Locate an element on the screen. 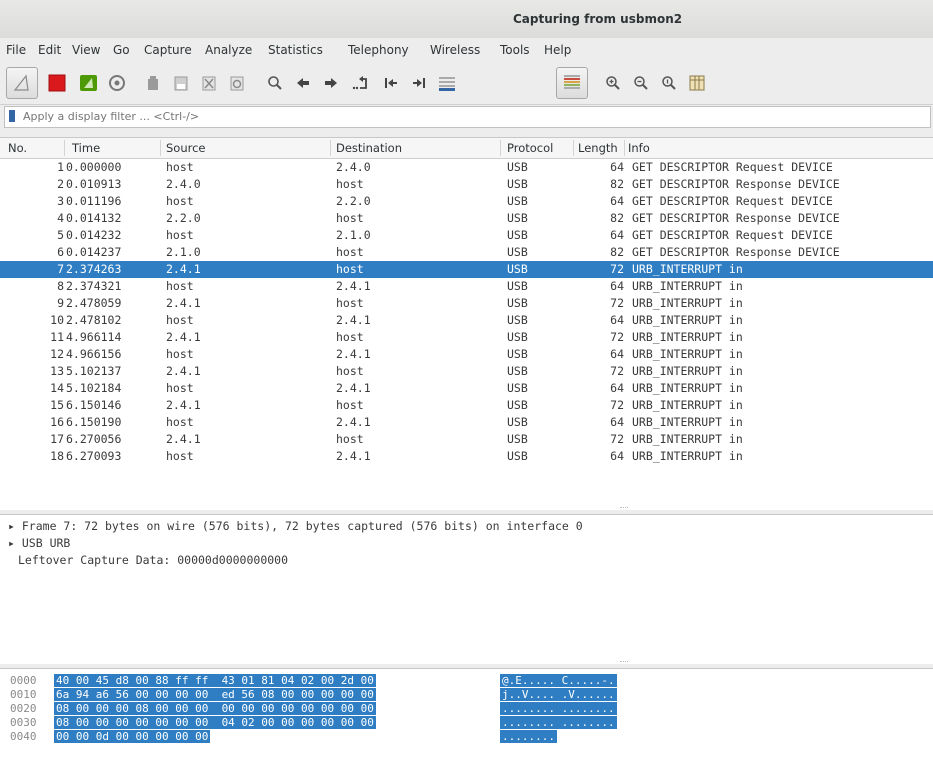 Image resolution: width=933 pixels, height=775 pixels. menu-telephony: Telephony is located at coordinates (378, 50).